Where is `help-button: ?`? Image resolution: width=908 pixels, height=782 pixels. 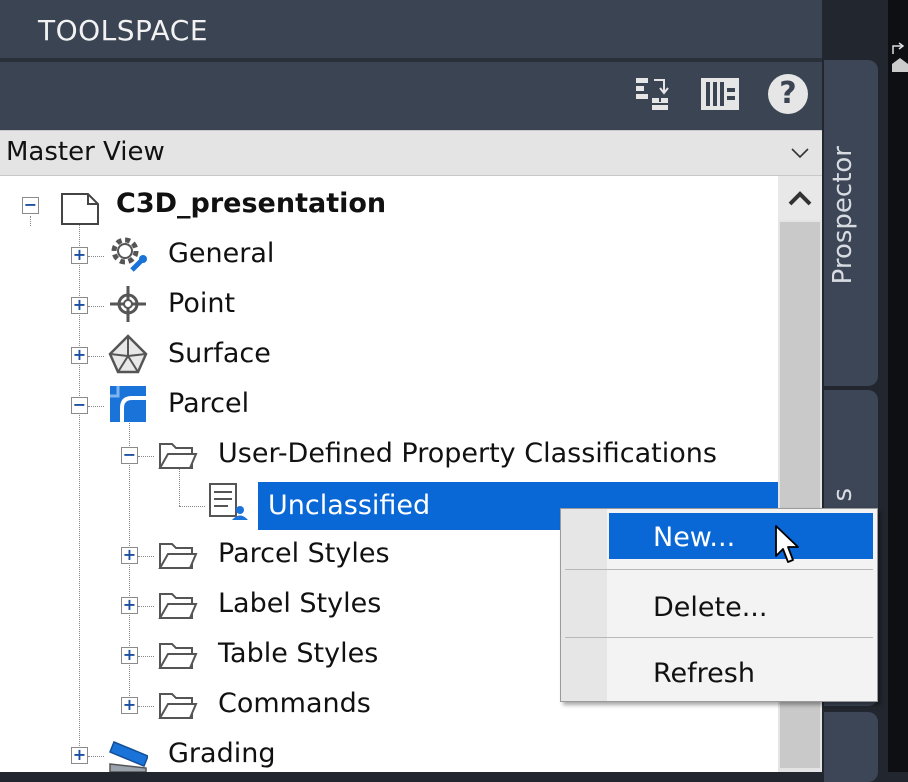
help-button: ? is located at coordinates (788, 94).